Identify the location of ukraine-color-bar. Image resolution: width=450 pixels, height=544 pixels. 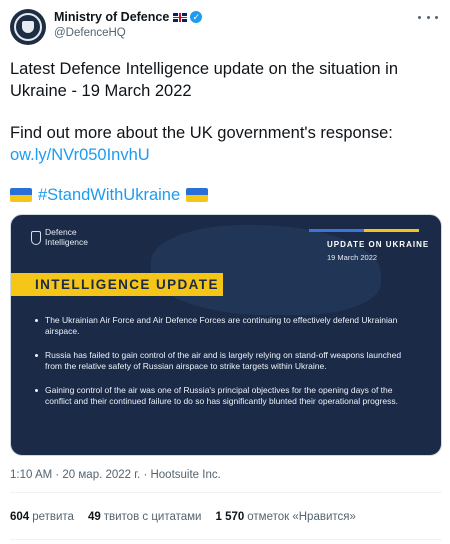
(364, 230).